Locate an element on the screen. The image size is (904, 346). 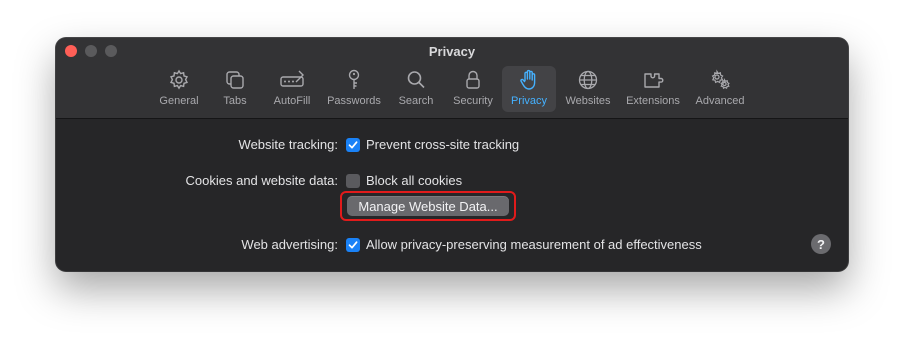
tab-autofill: AutoFill is located at coordinates (292, 89).